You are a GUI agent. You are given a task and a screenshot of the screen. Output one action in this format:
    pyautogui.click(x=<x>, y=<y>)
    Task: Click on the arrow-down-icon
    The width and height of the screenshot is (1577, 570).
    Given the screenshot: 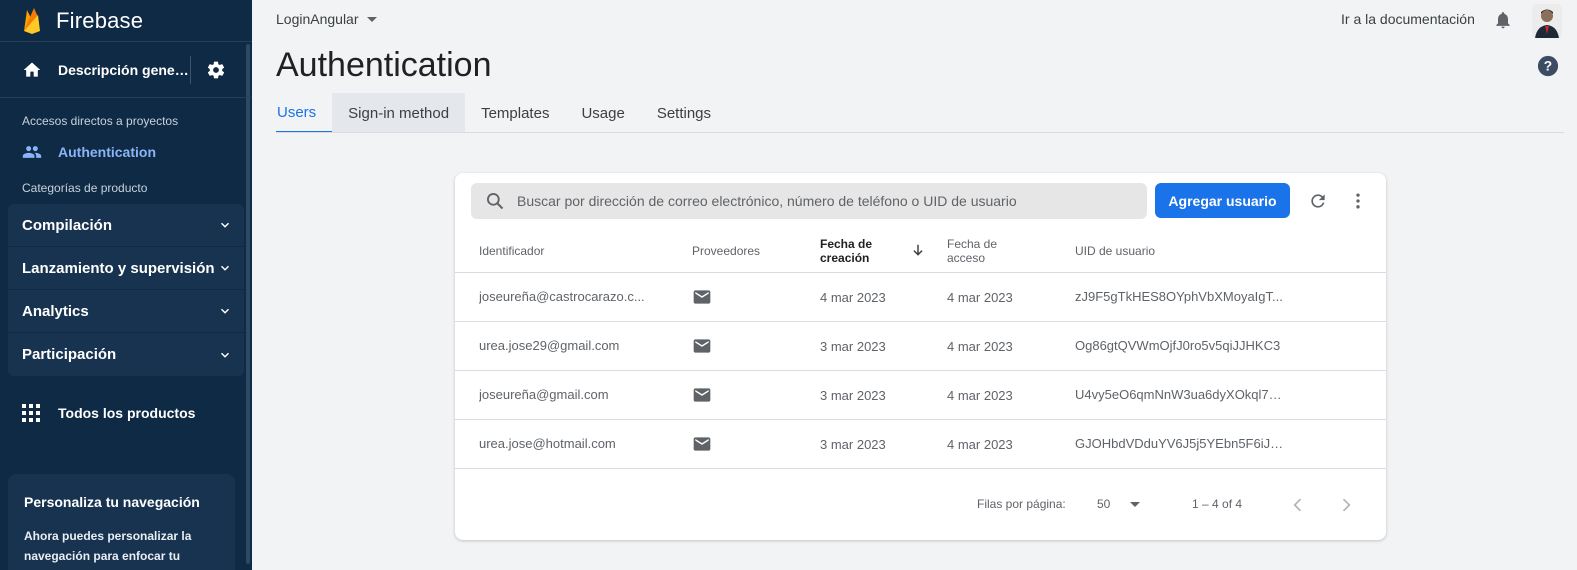 What is the action you would take?
    pyautogui.click(x=918, y=250)
    